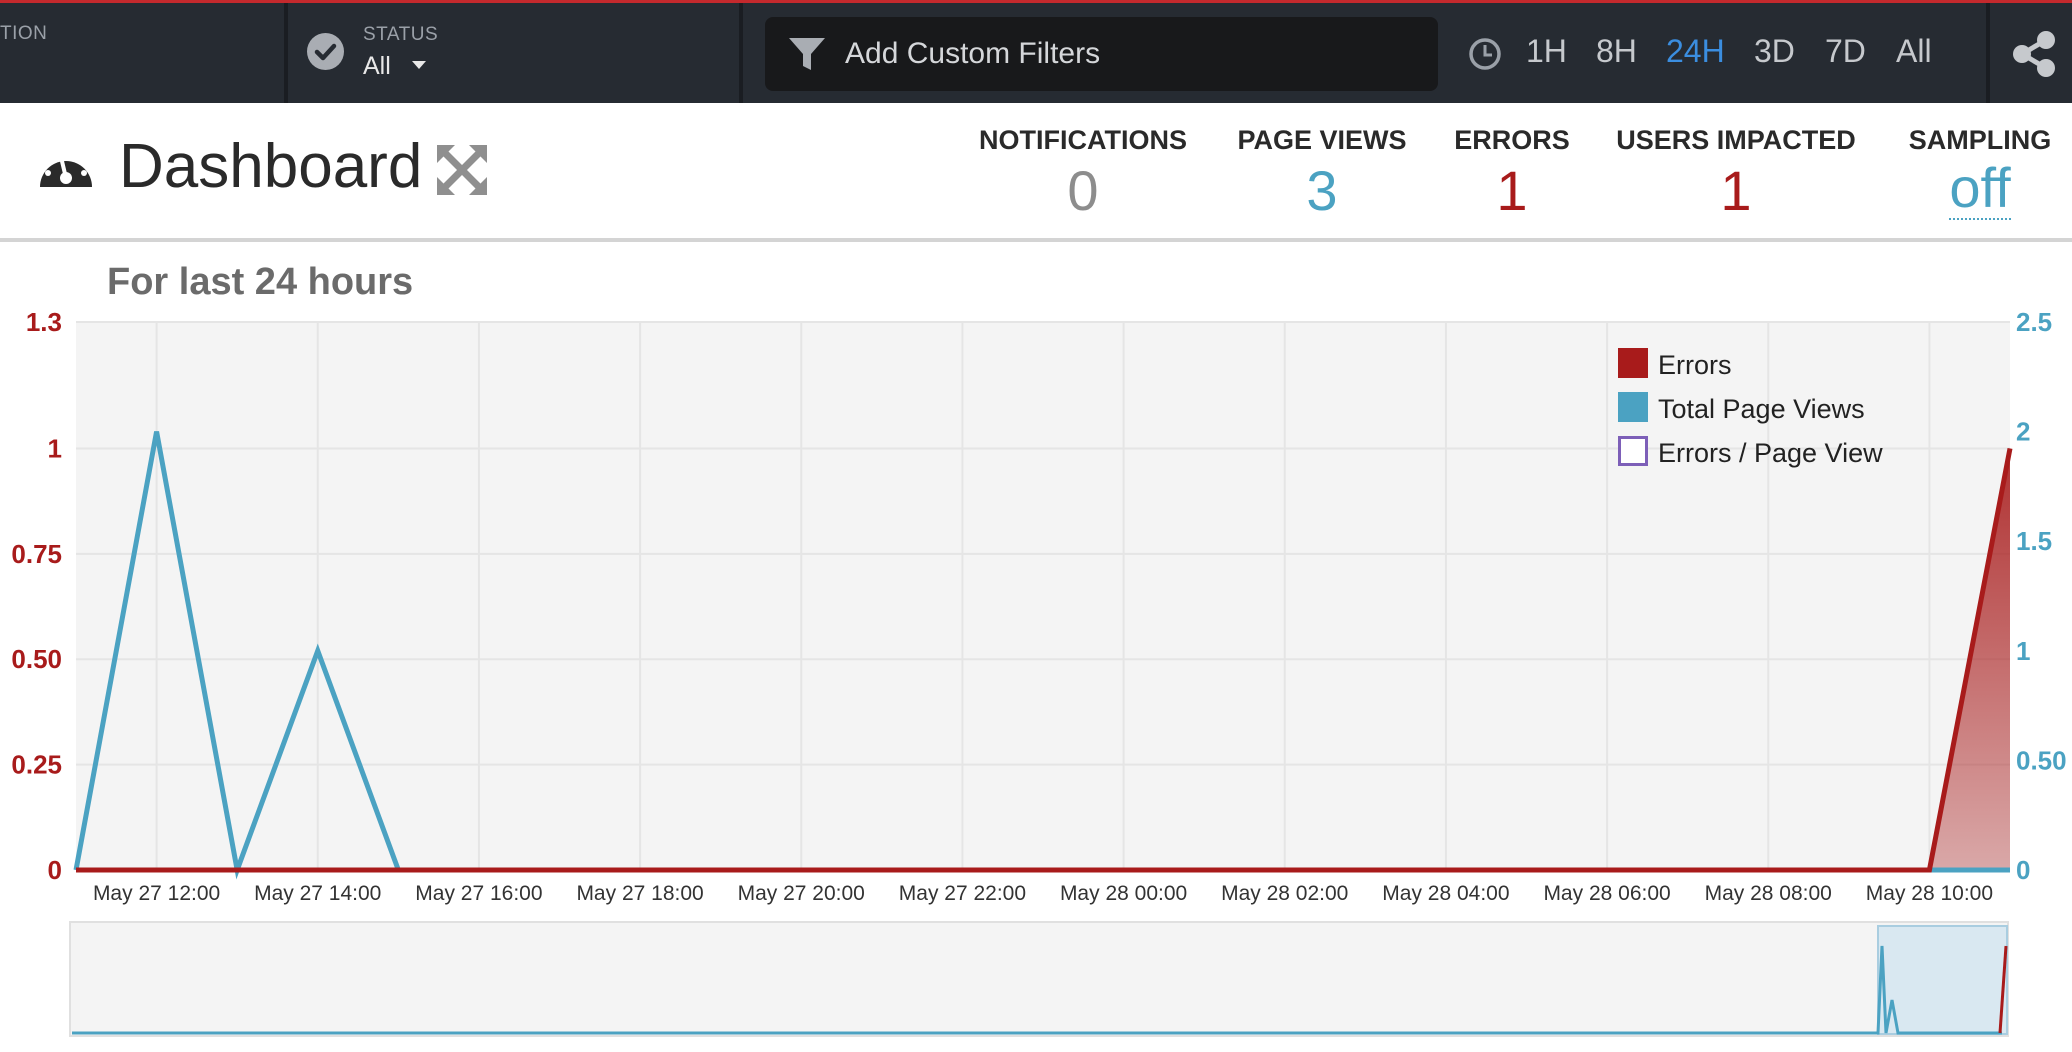 The width and height of the screenshot is (2072, 1052). I want to click on x-tick-label: May 27 18:00, so click(639, 893).